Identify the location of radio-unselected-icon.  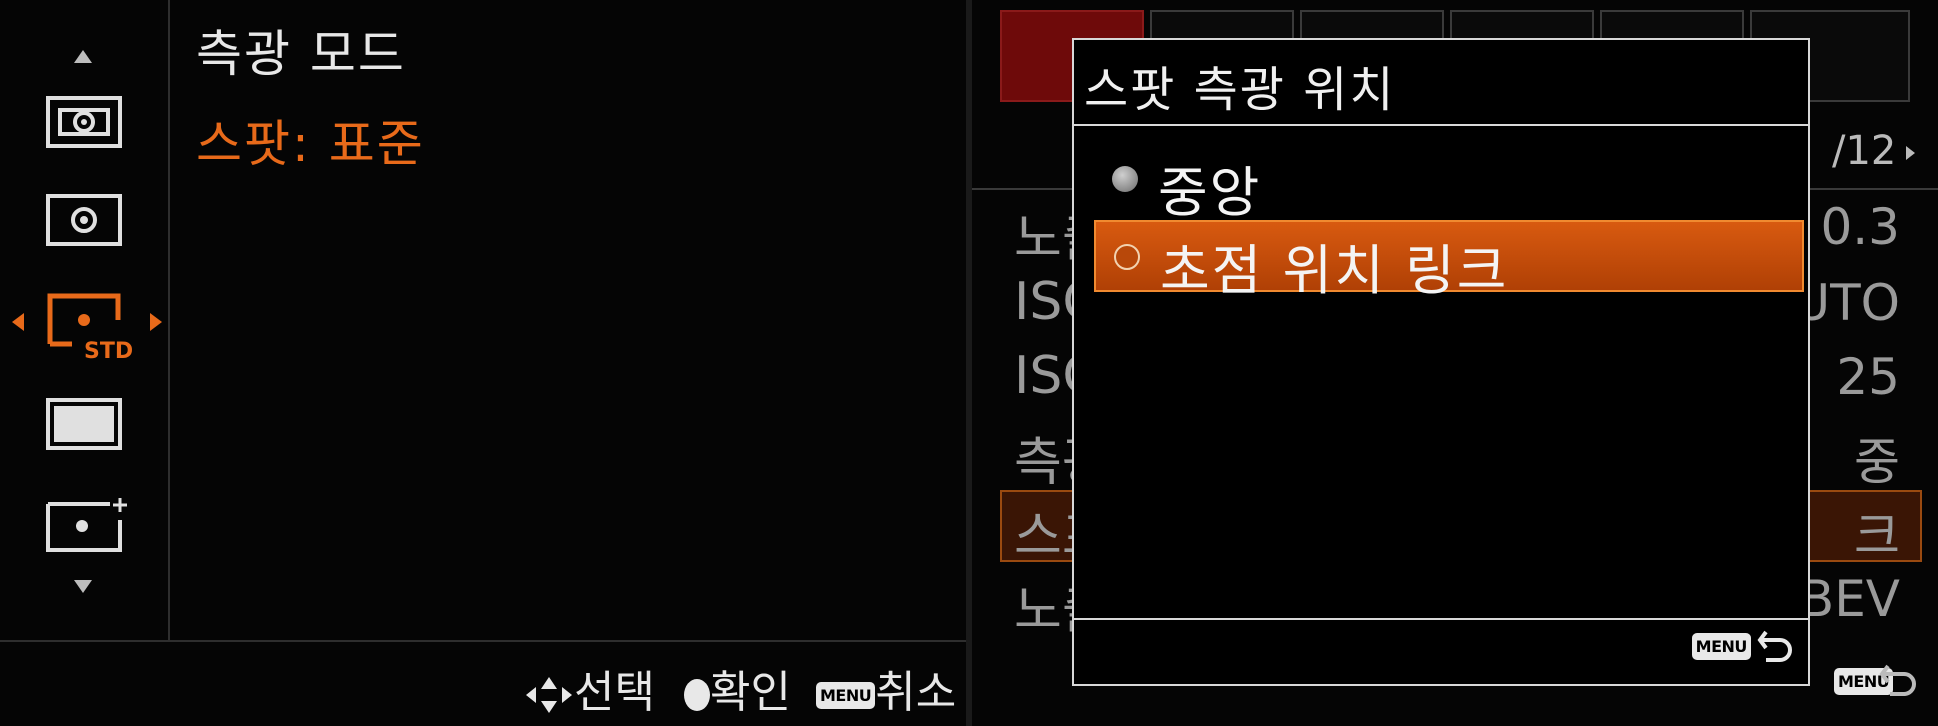
(1125, 179).